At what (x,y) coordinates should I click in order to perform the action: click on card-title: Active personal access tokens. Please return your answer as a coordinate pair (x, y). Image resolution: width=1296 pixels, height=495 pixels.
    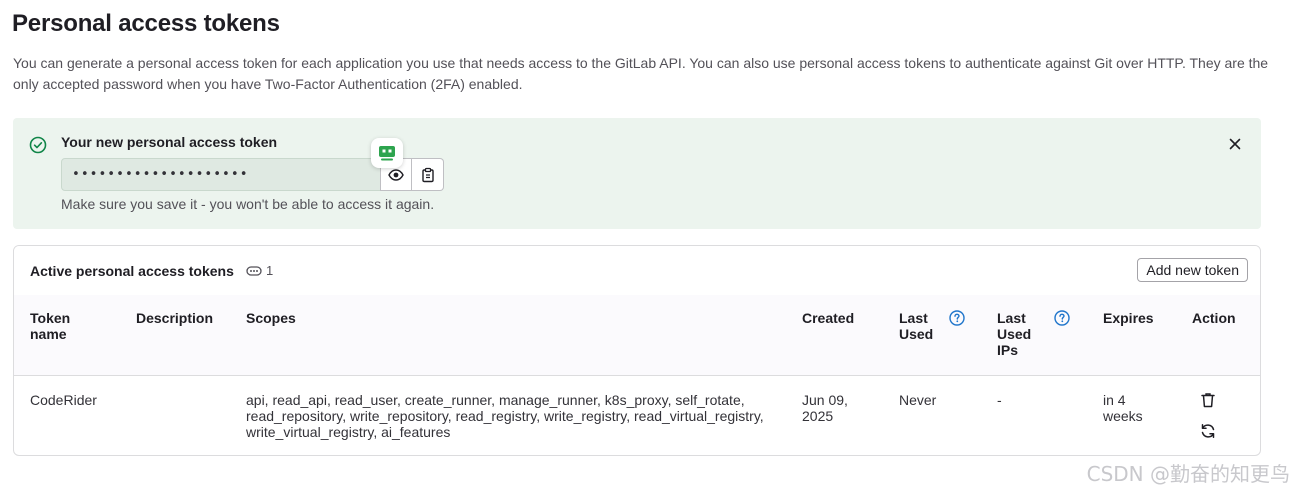
    Looking at the image, I should click on (132, 271).